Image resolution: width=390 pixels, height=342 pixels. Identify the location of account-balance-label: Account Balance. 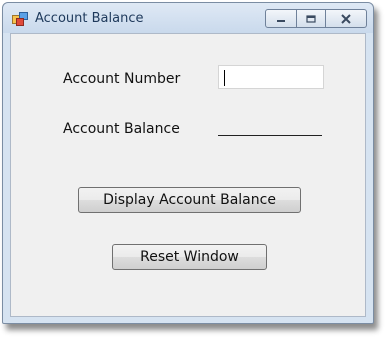
(121, 129).